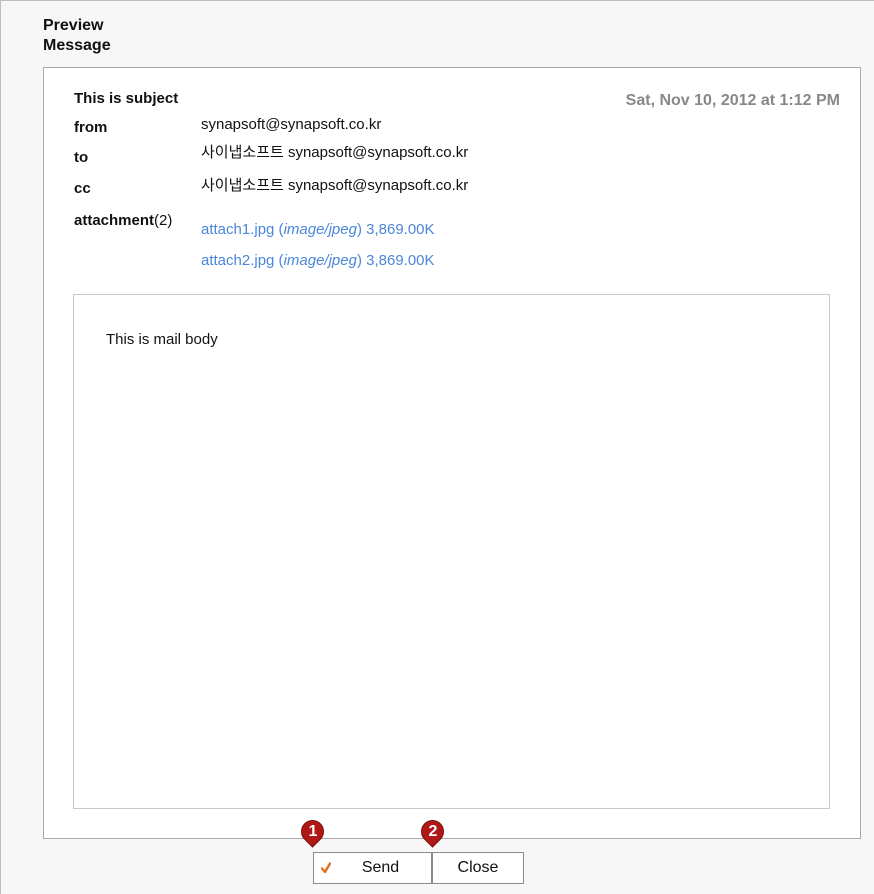 The width and height of the screenshot is (874, 894). I want to click on from-value: synapsoft@synapsoft.co.kr, so click(291, 124).